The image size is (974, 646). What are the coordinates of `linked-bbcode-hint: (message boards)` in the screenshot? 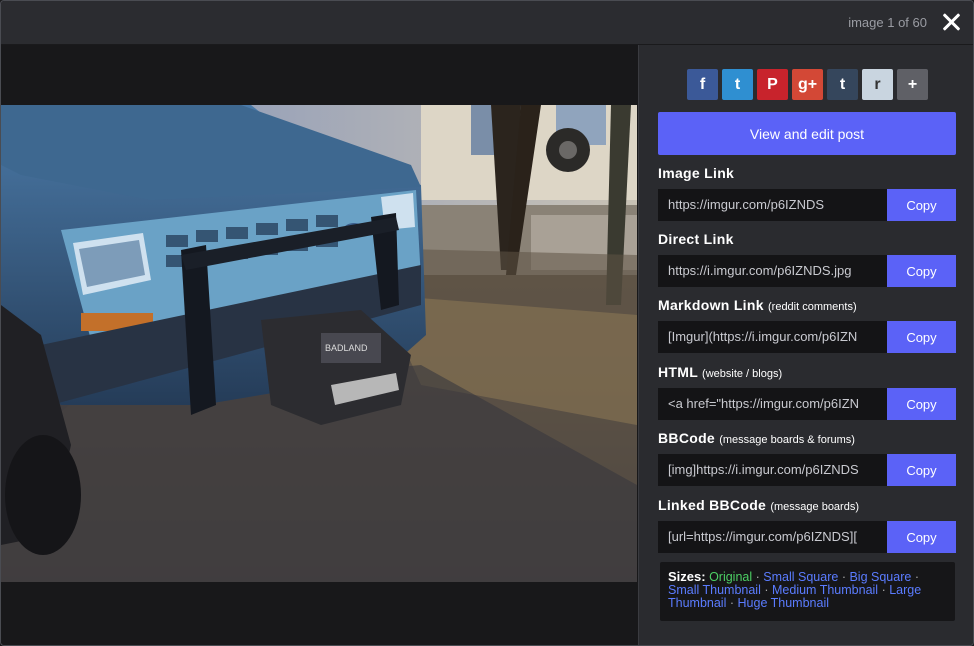 It's located at (814, 507).